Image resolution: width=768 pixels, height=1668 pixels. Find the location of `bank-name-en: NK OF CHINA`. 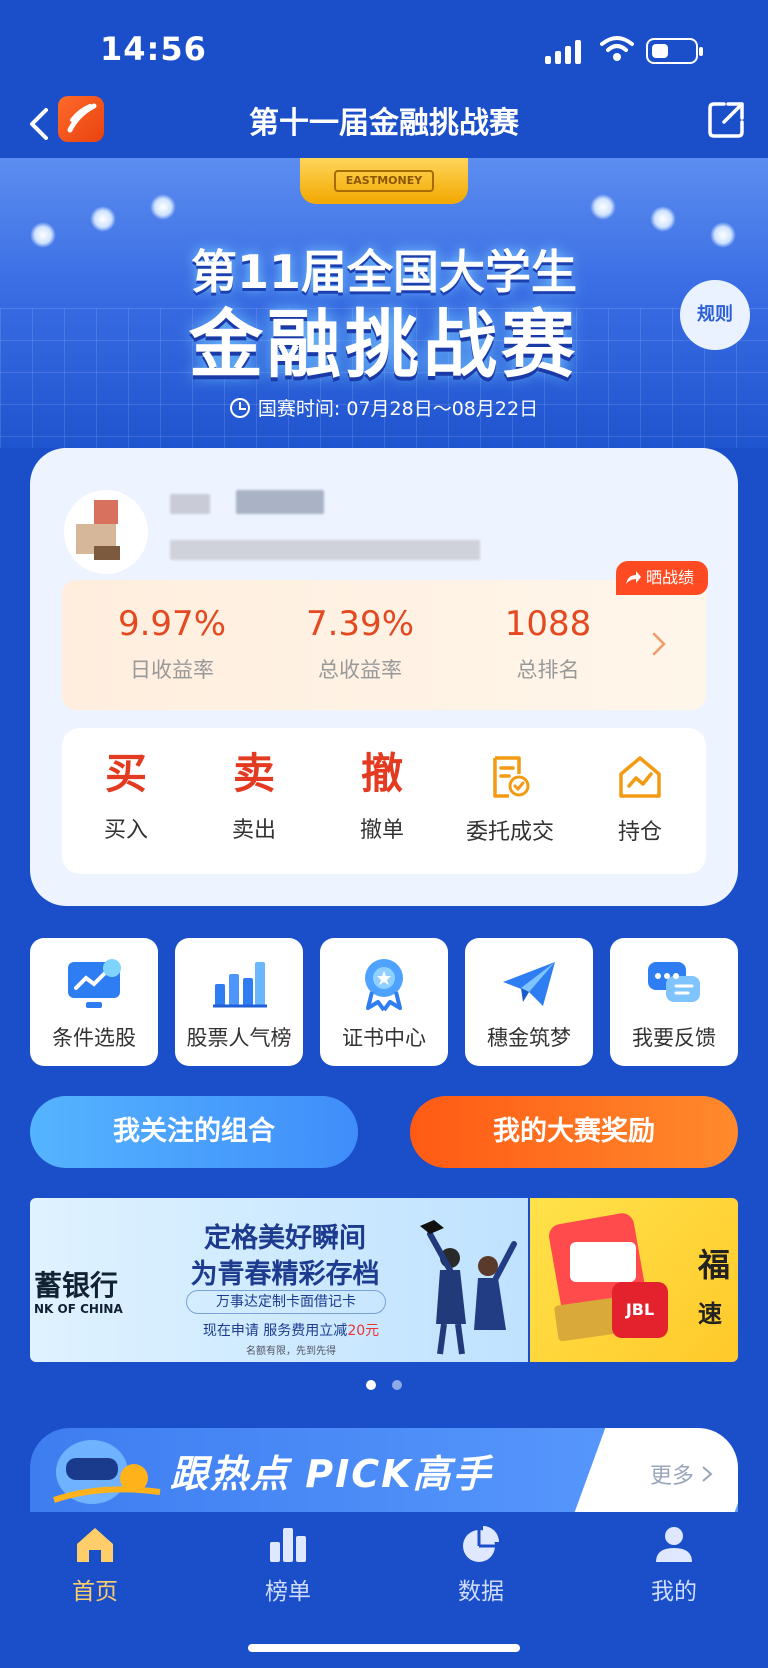

bank-name-en: NK OF CHINA is located at coordinates (78, 1309).